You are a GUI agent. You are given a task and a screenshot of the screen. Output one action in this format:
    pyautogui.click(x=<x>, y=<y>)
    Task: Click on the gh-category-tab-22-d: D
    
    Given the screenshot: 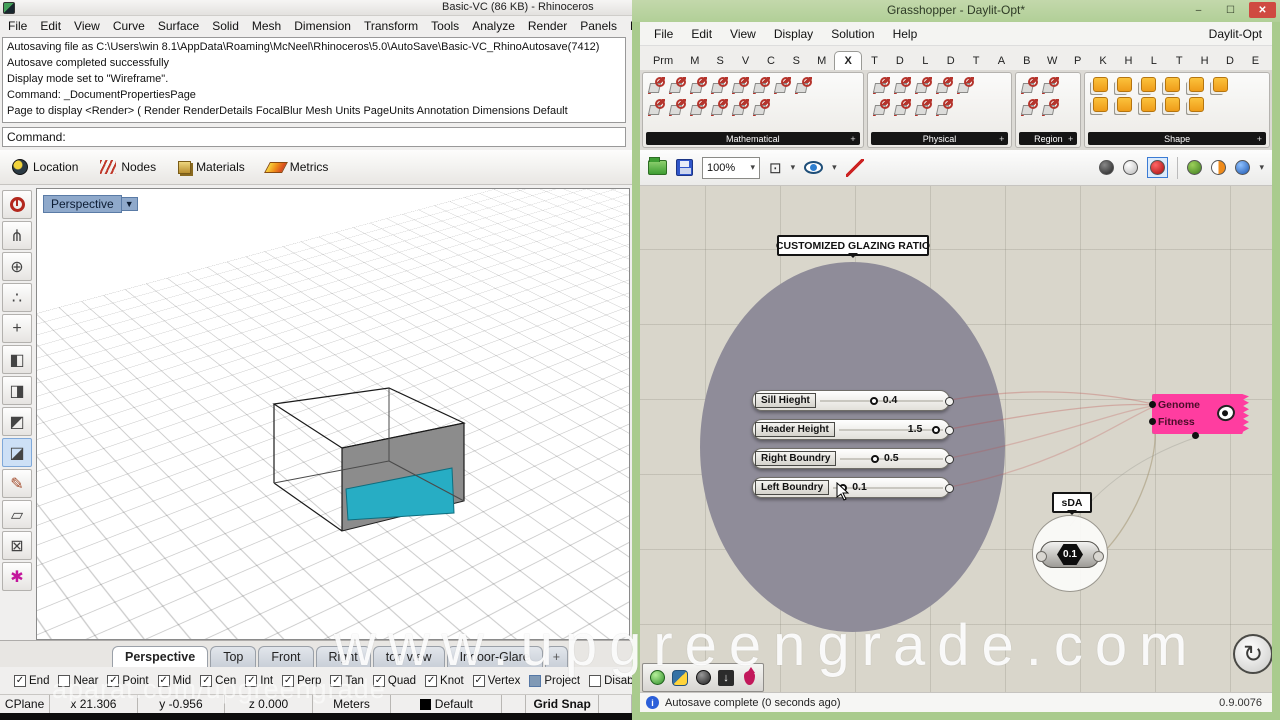 What is the action you would take?
    pyautogui.click(x=1229, y=62)
    